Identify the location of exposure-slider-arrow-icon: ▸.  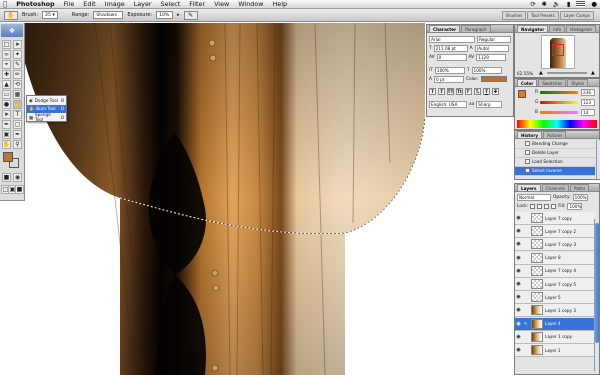
(178, 15).